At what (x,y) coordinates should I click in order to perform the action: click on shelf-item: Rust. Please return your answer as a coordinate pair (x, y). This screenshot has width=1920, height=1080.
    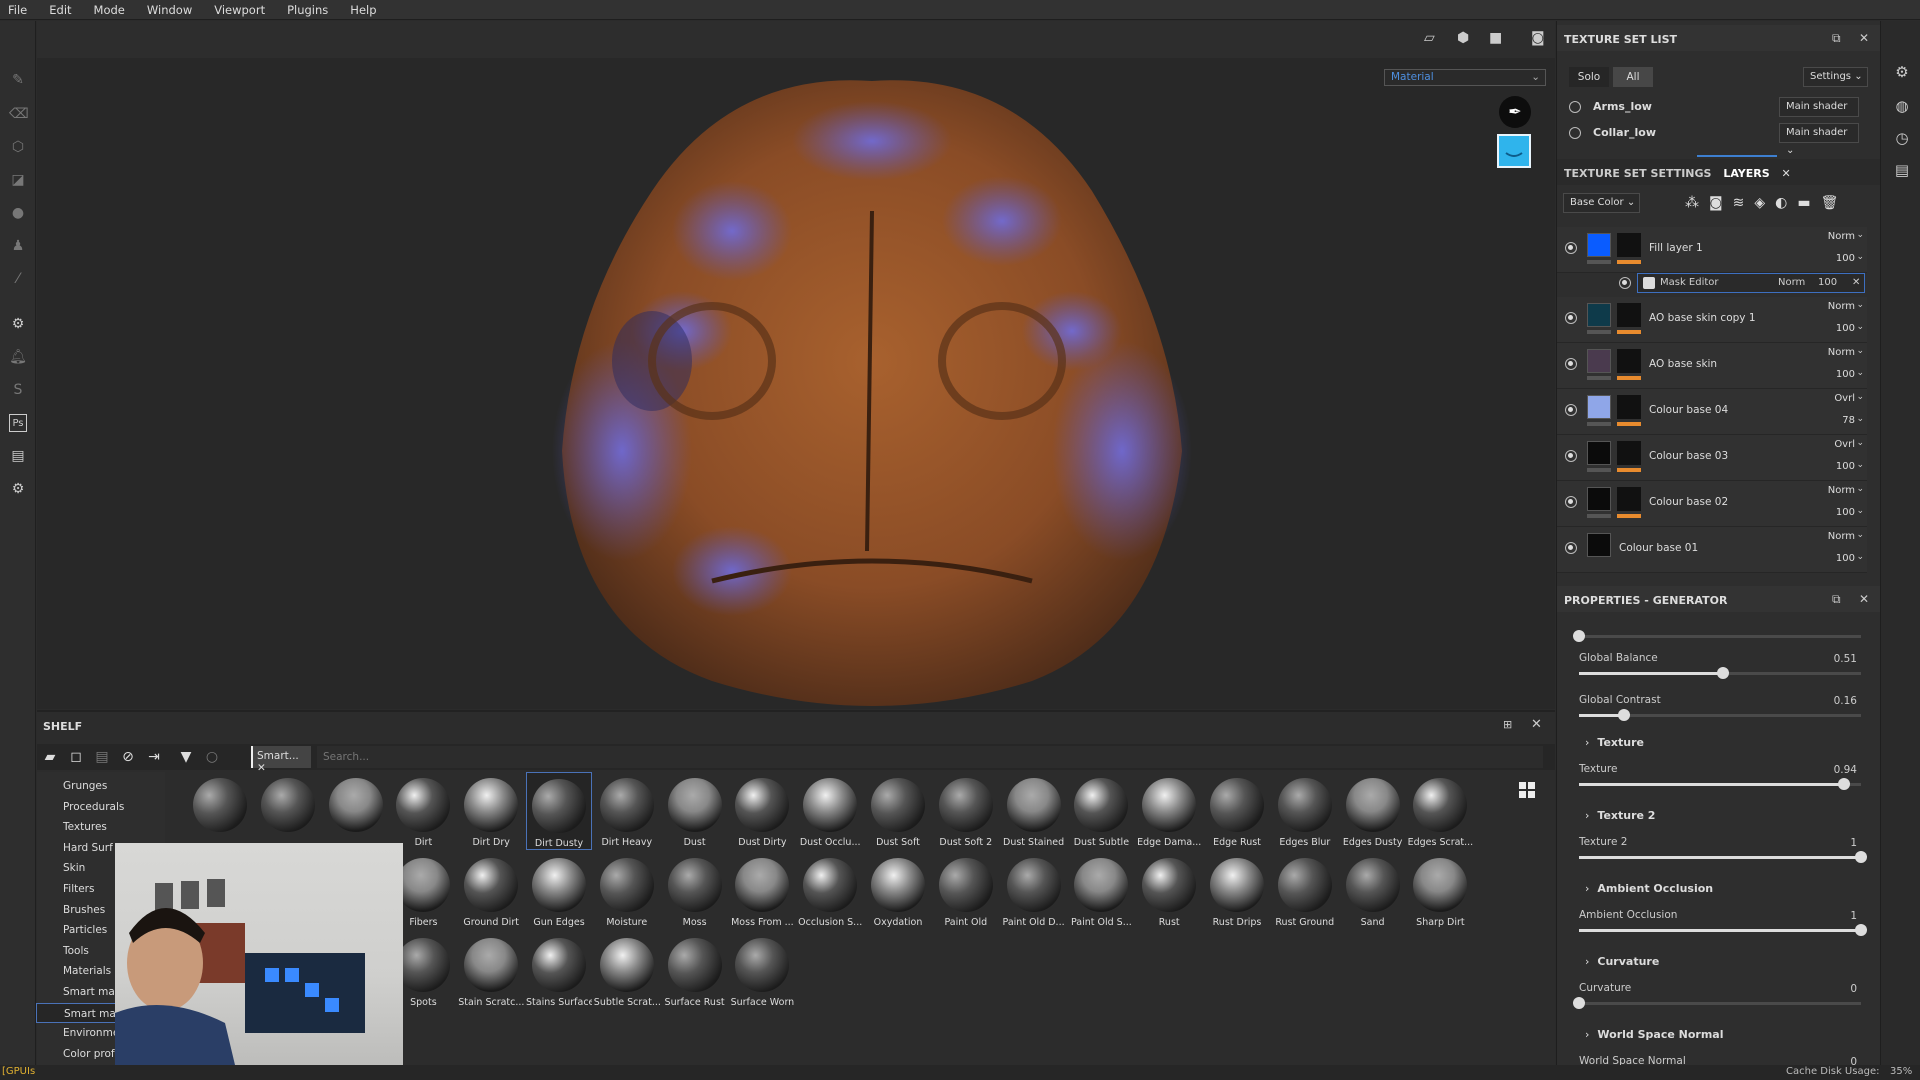
    Looking at the image, I should click on (1169, 891).